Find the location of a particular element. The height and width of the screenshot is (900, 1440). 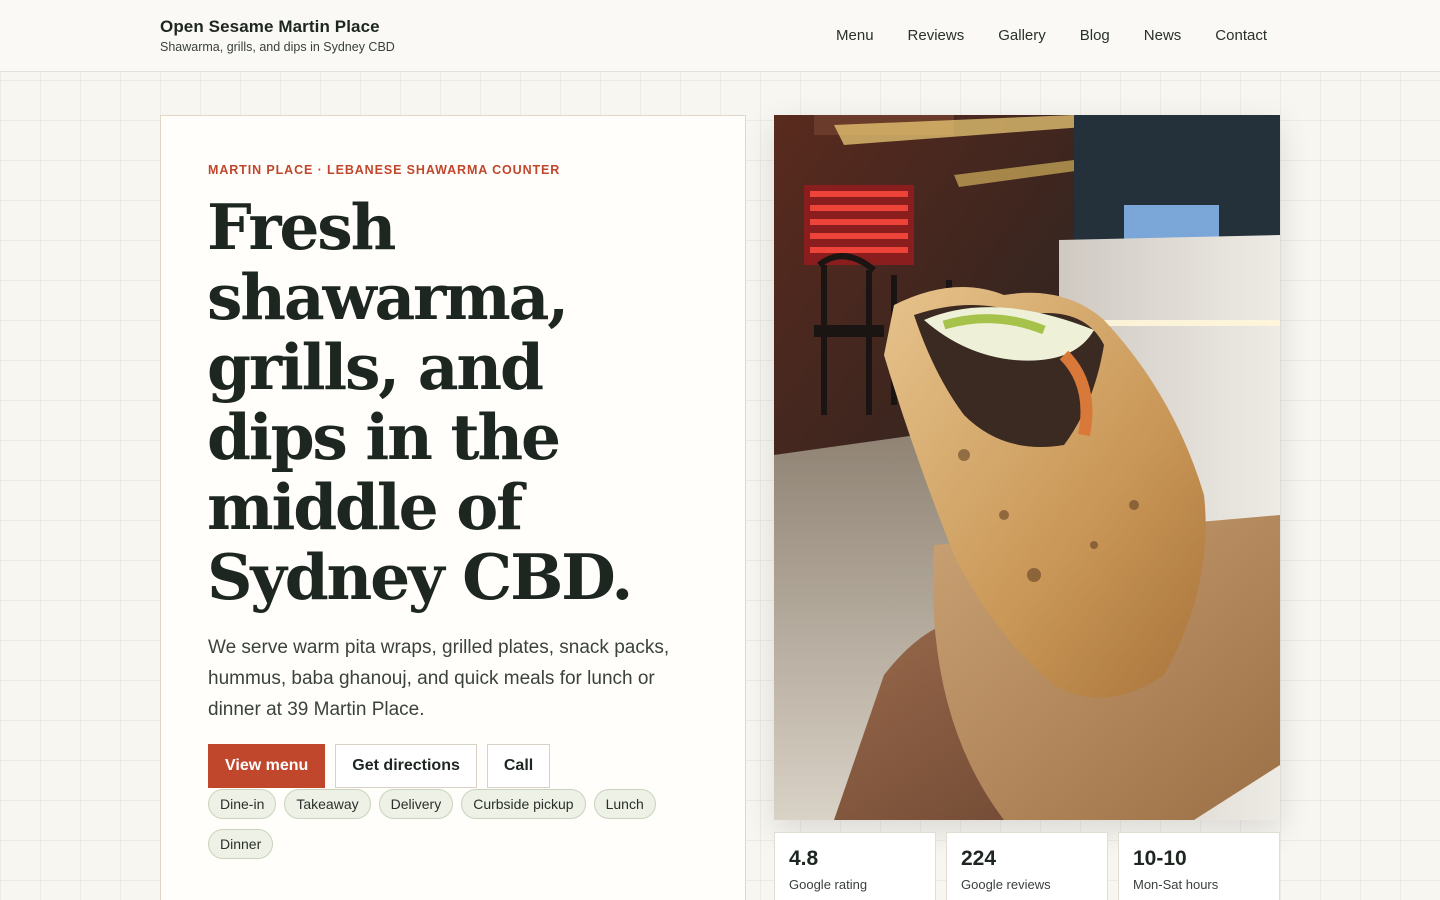

stat-rating: 4.8 Google rating is located at coordinates (855, 866).